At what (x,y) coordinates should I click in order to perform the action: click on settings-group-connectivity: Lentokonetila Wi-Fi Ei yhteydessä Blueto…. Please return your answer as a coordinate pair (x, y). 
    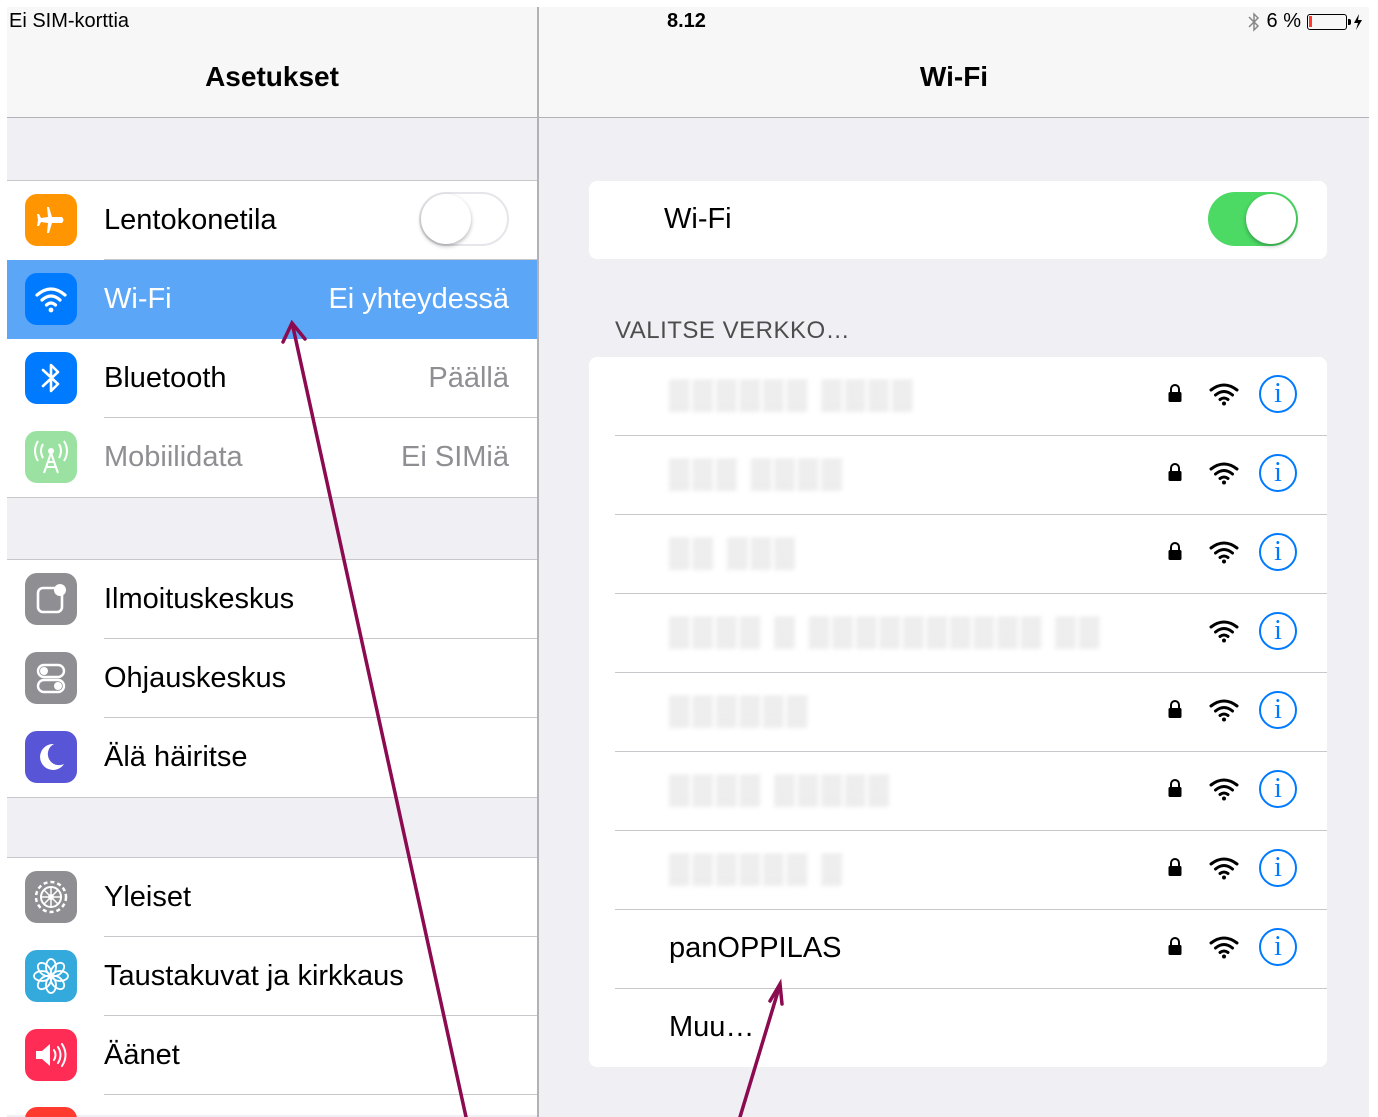
    Looking at the image, I should click on (272, 339).